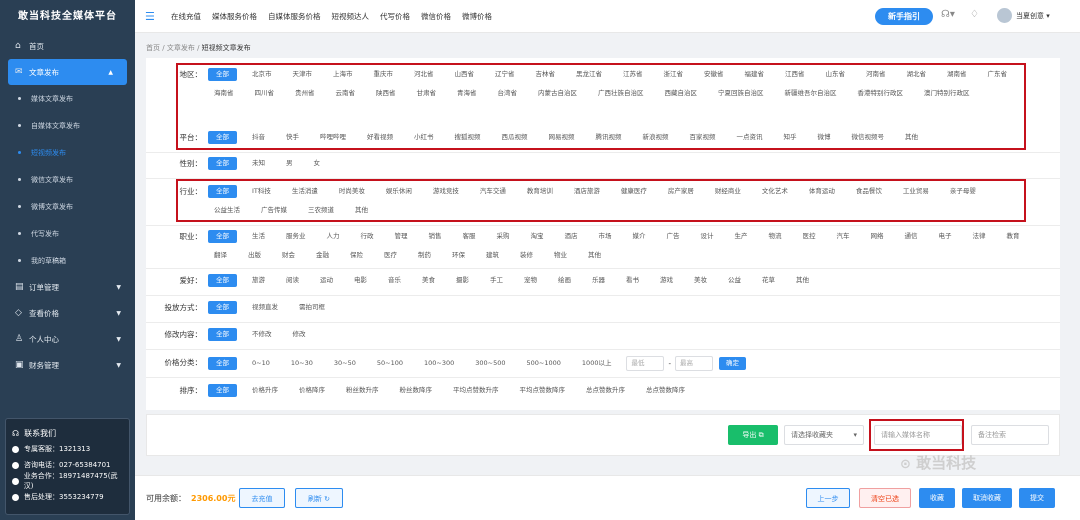  Describe the element at coordinates (560, 255) in the screenshot. I see `filter-option: 物业` at that location.